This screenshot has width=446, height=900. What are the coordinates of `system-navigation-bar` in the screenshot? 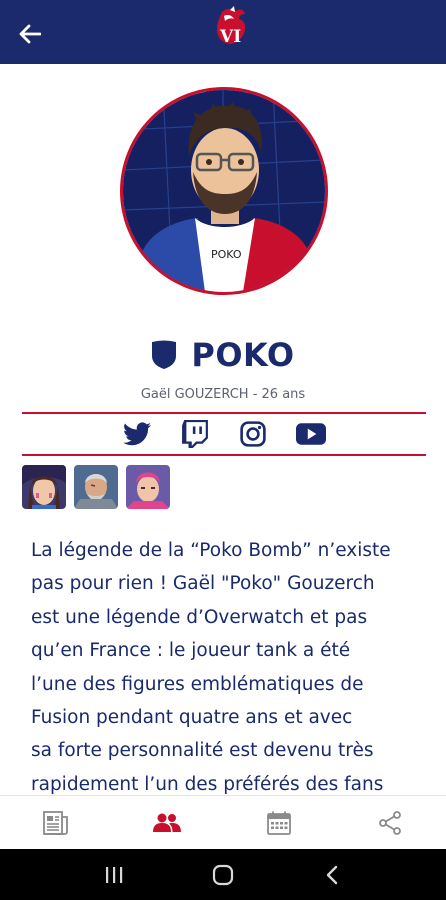 It's located at (223, 874).